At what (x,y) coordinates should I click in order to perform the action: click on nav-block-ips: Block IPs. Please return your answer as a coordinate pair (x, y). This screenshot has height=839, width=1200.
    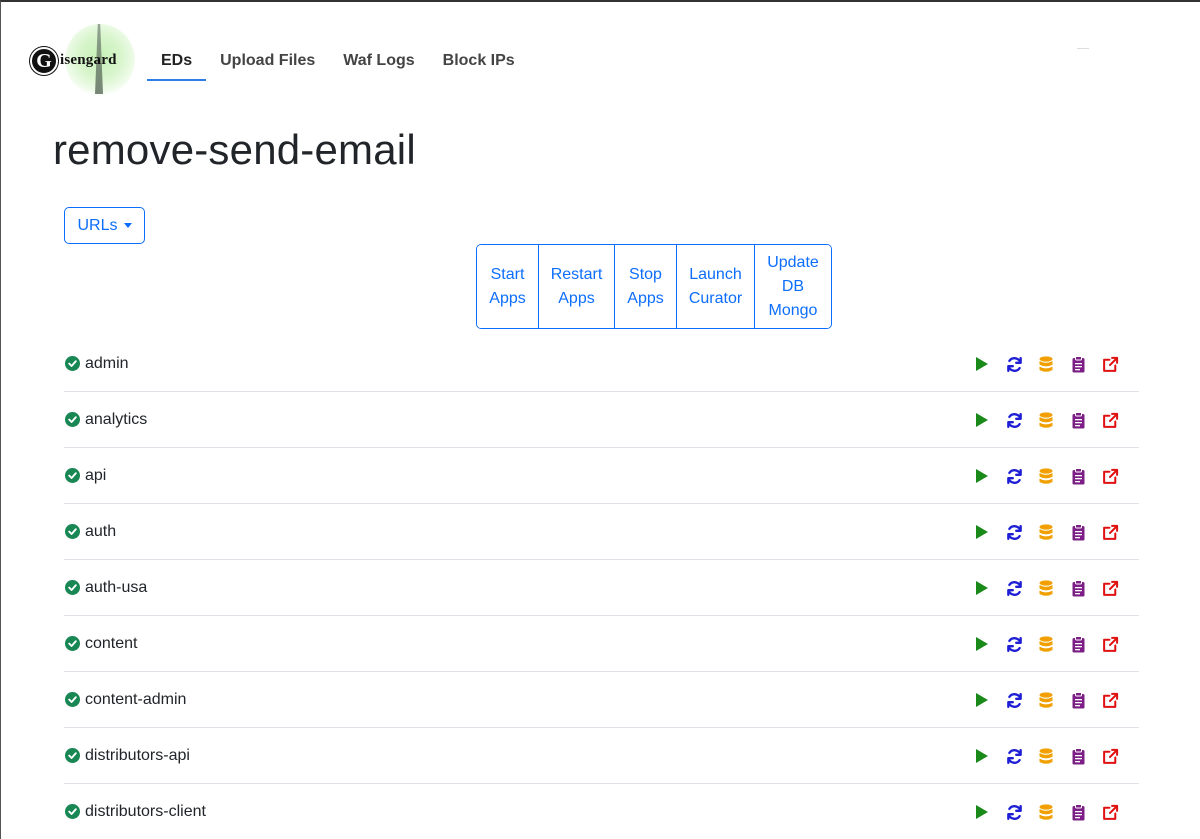
    Looking at the image, I should click on (479, 61).